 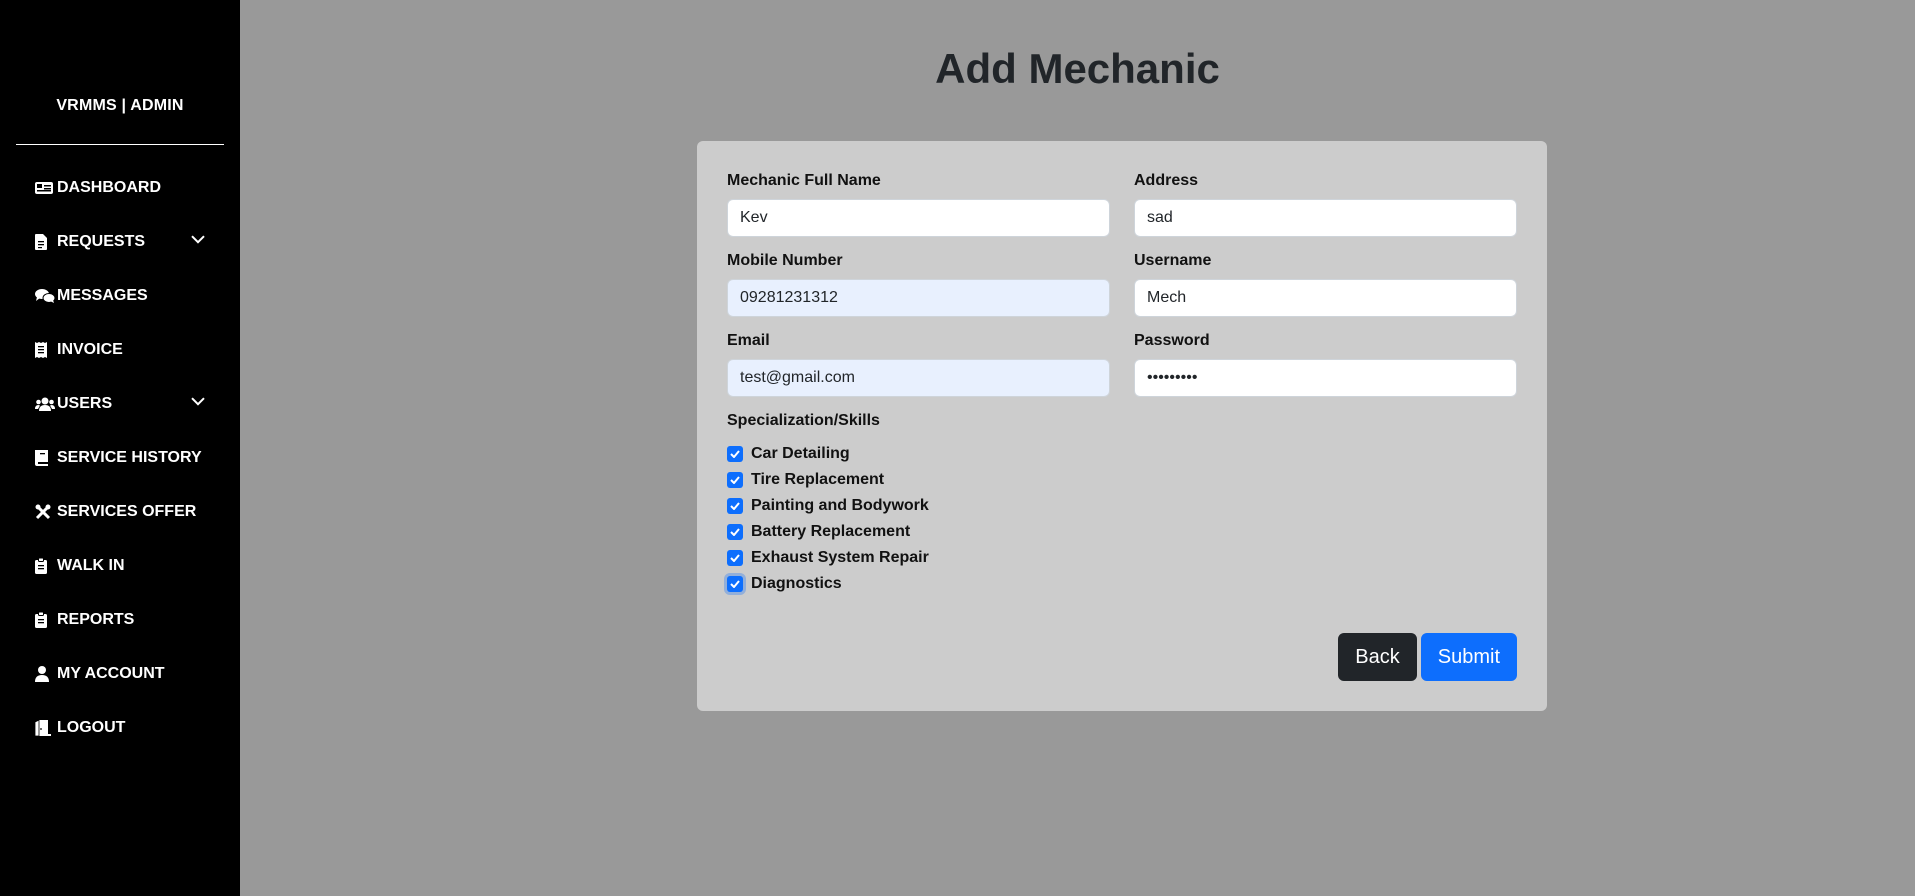 I want to click on book-icon, so click(x=45, y=458).